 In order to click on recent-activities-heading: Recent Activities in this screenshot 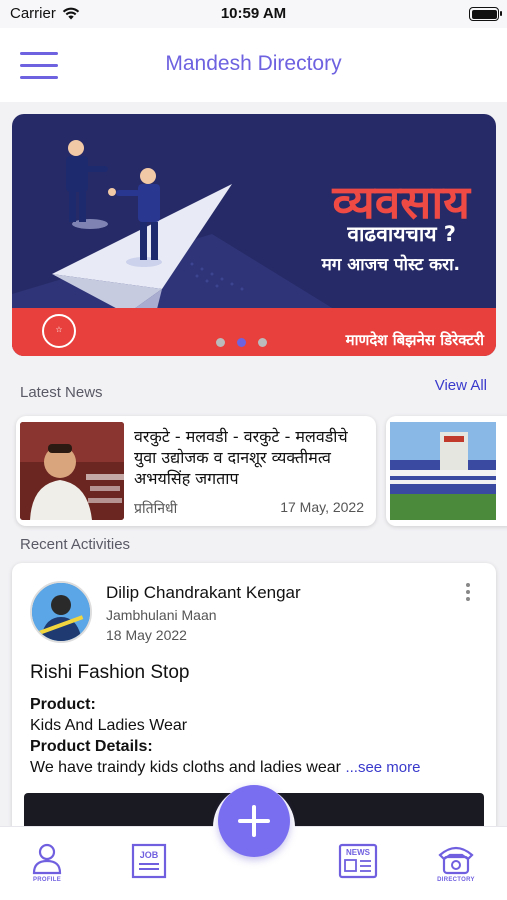, I will do `click(75, 544)`.